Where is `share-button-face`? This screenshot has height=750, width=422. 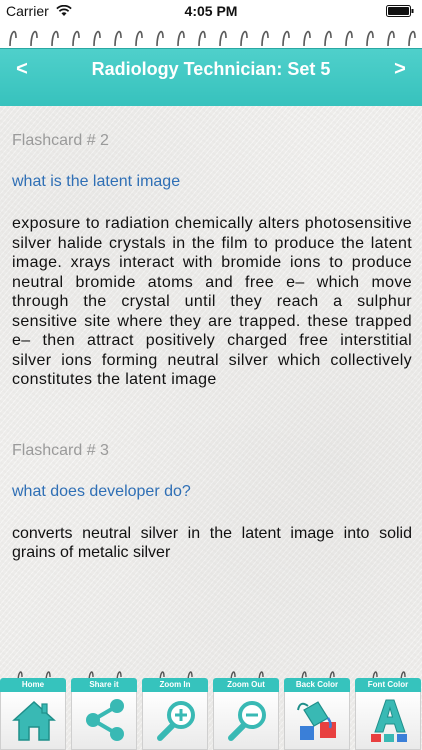
share-button-face is located at coordinates (104, 721).